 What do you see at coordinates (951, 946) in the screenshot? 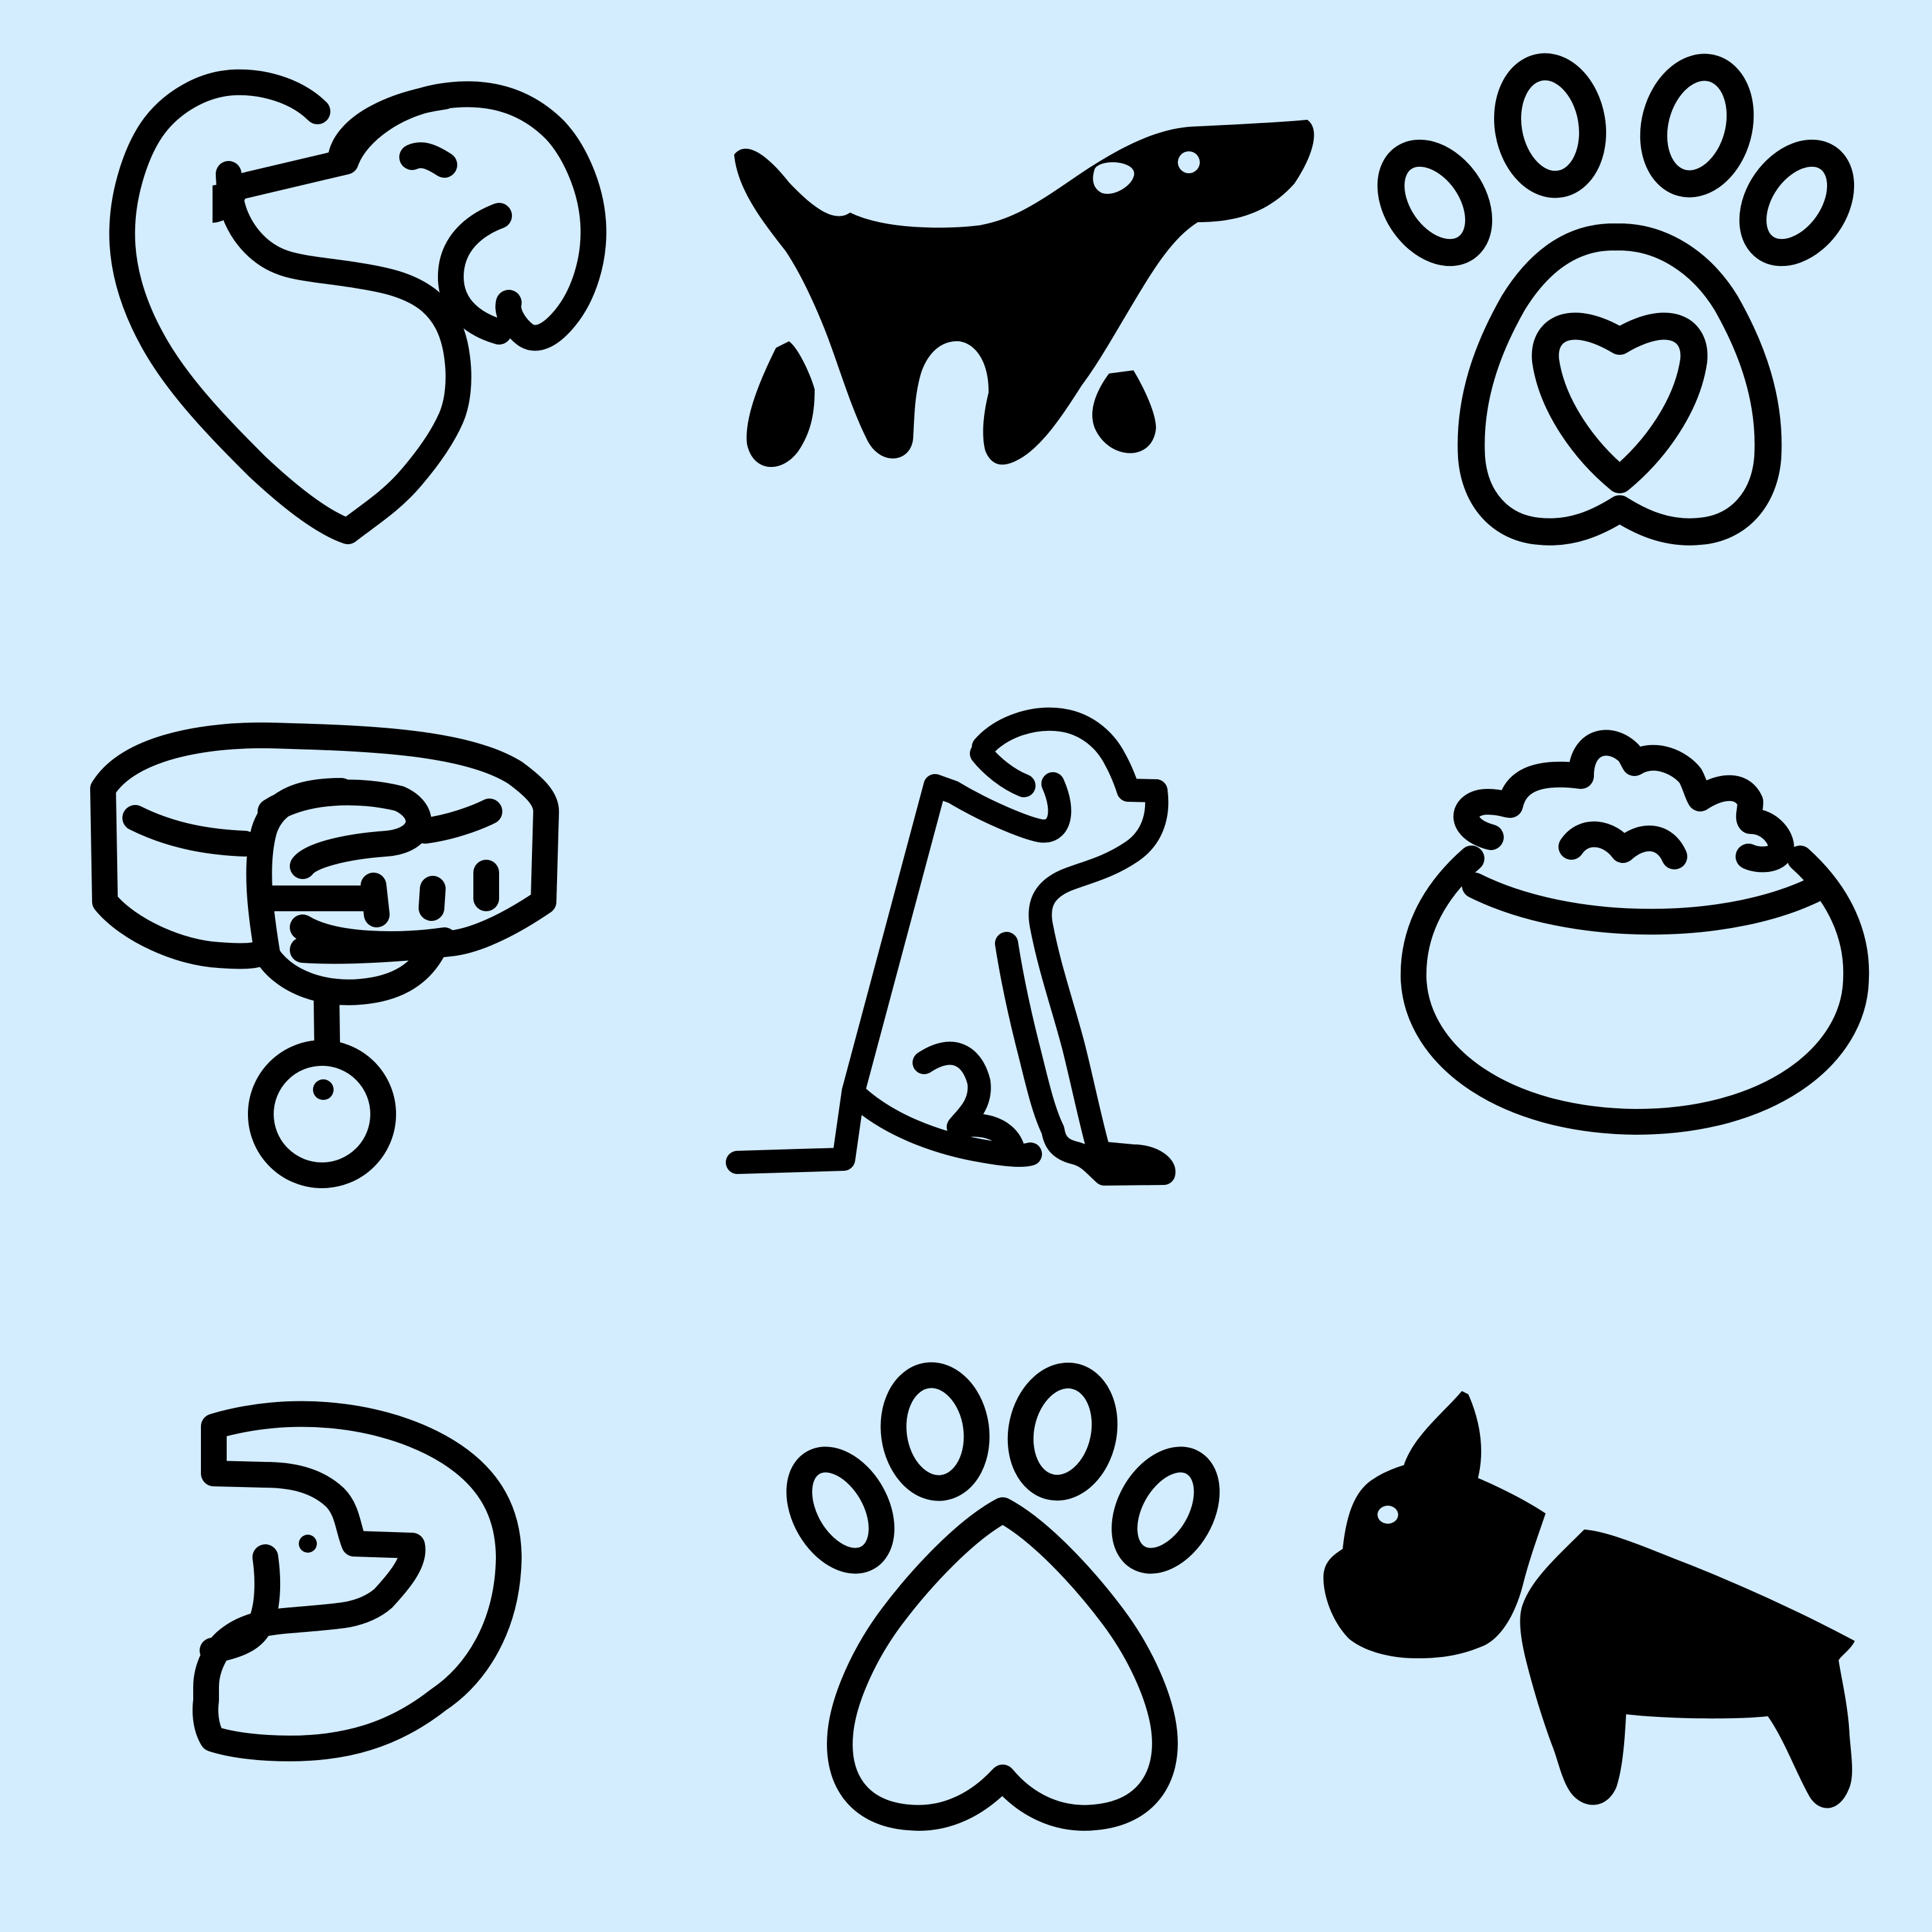
I see `sitting-dog-line-icon` at bounding box center [951, 946].